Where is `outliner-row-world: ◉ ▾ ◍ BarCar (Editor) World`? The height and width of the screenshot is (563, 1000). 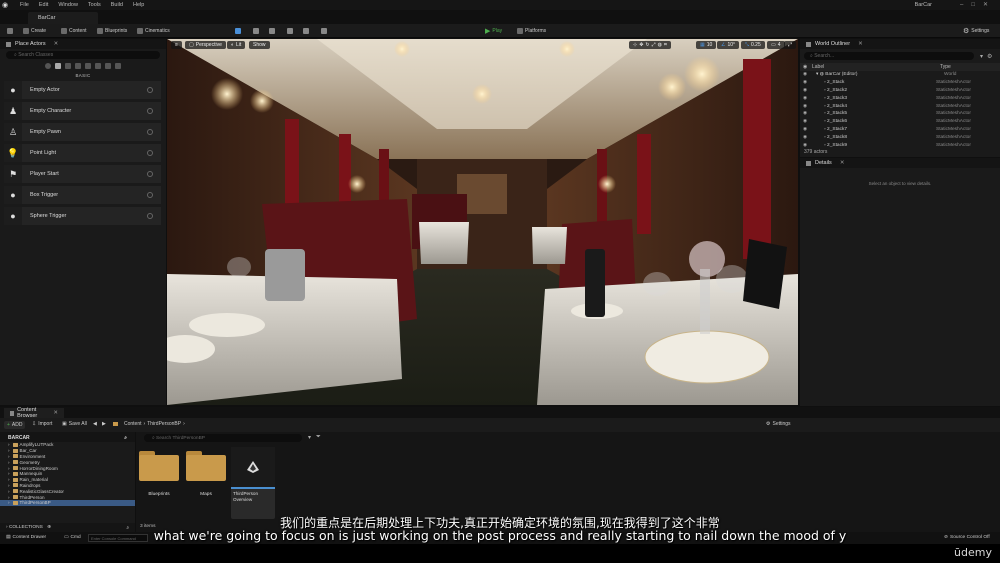
outliner-row-world: ◉ ▾ ◍ BarCar (Editor) World is located at coordinates (900, 75).